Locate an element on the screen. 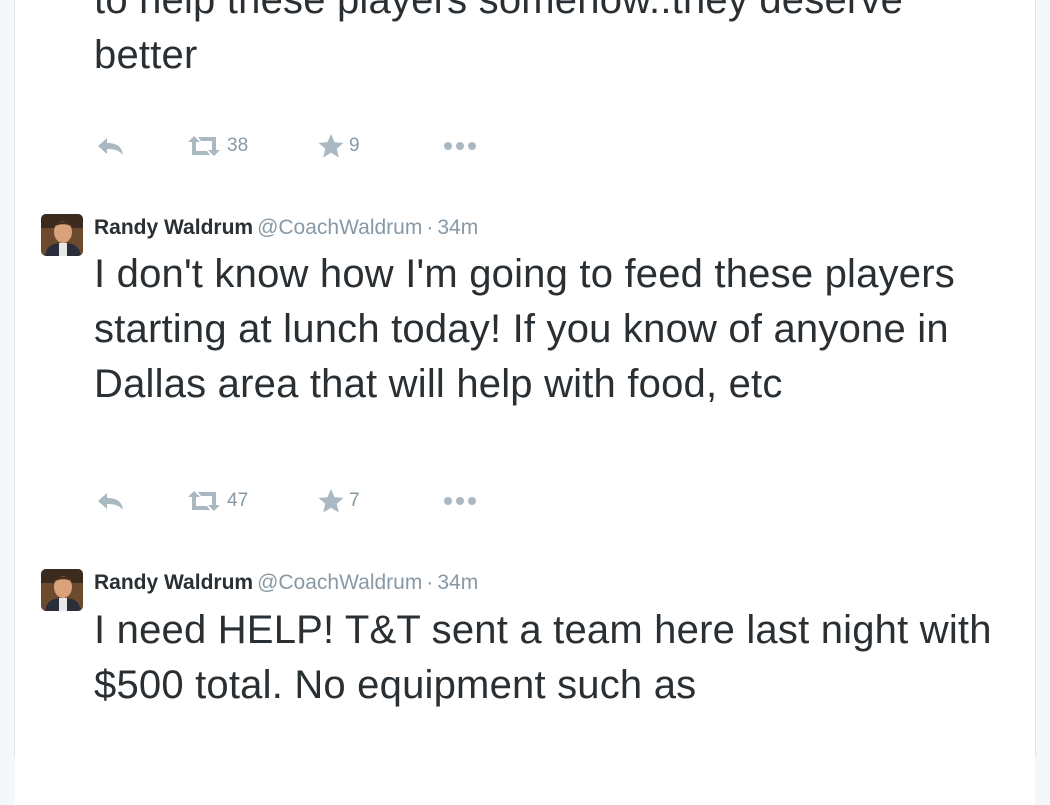  retweet-button: 38 is located at coordinates (216, 146).